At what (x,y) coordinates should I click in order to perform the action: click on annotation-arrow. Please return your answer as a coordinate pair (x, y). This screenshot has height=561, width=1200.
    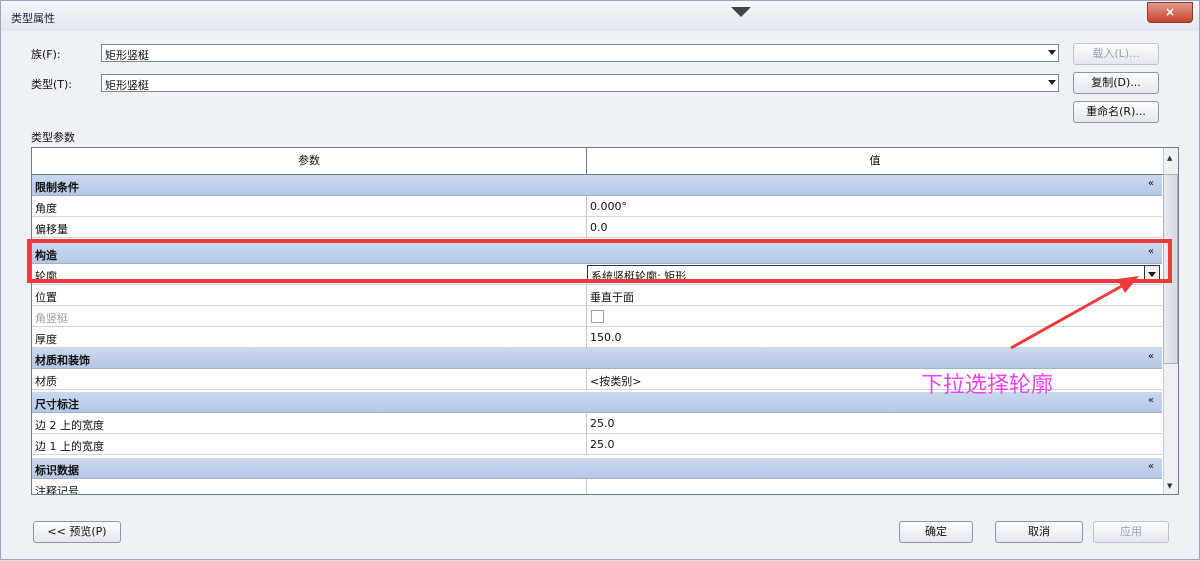
    Looking at the image, I should click on (1074, 313).